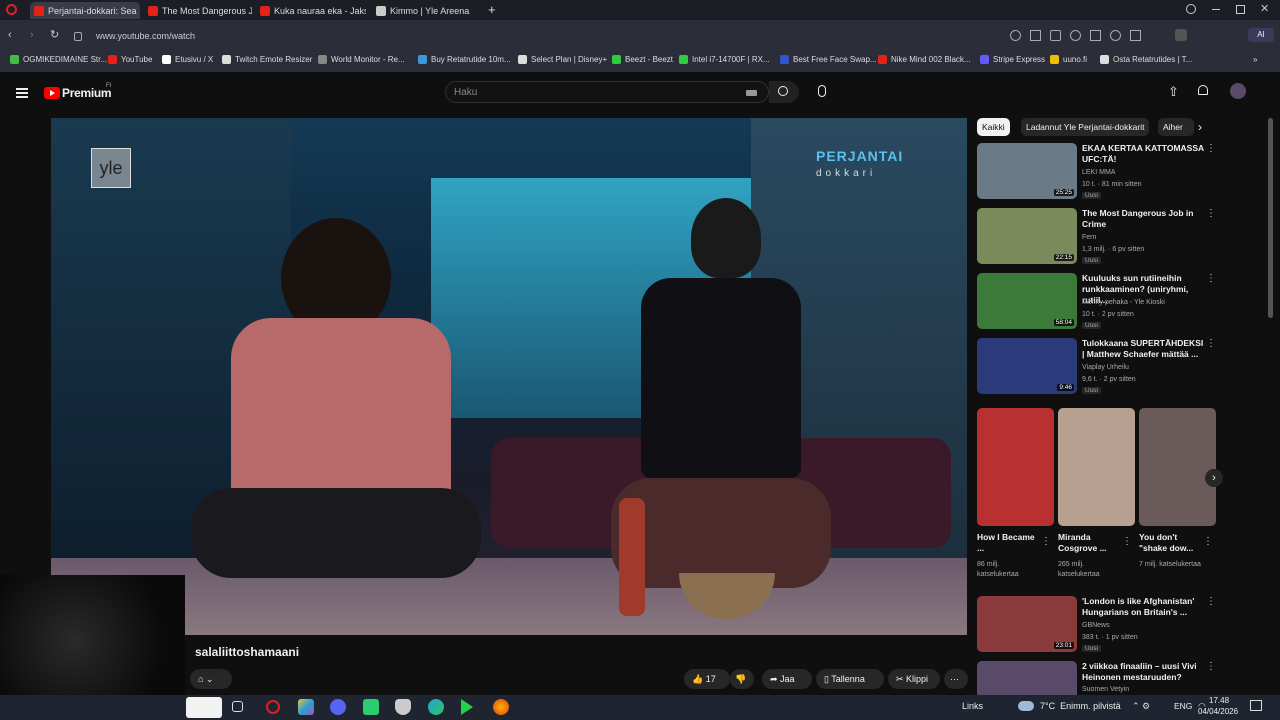 The image size is (1280, 720). I want to click on shield-taskbar-icon, so click(403, 707).